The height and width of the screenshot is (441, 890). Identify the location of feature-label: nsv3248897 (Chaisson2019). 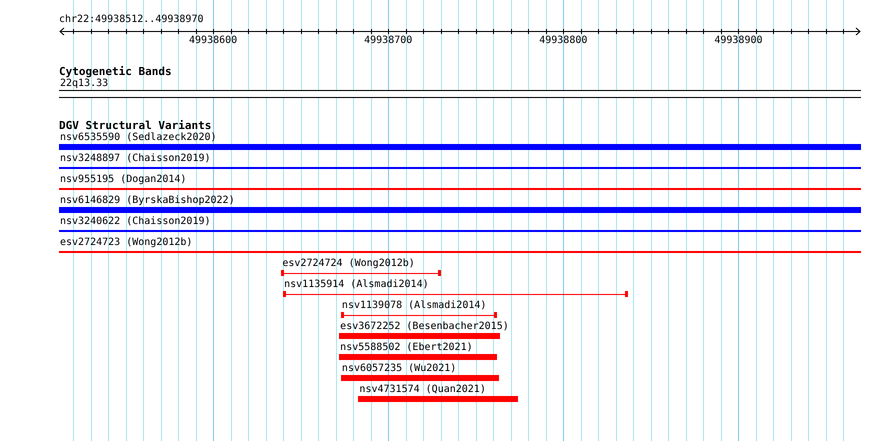
(135, 159).